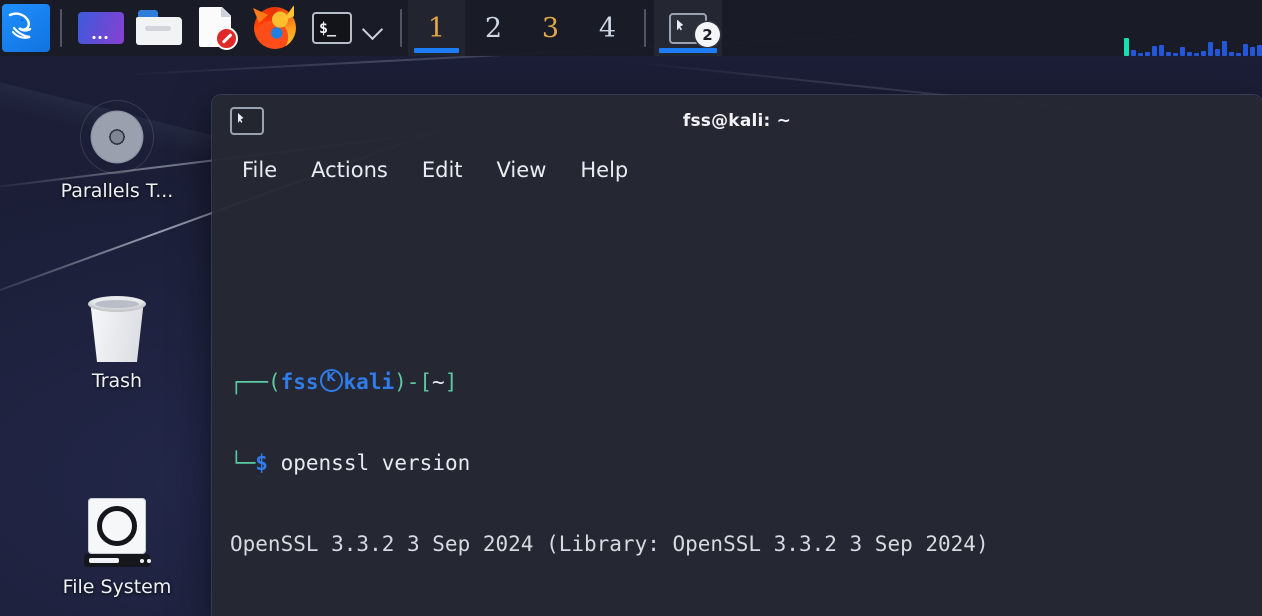  I want to click on workspace-2: 2, so click(493, 28).